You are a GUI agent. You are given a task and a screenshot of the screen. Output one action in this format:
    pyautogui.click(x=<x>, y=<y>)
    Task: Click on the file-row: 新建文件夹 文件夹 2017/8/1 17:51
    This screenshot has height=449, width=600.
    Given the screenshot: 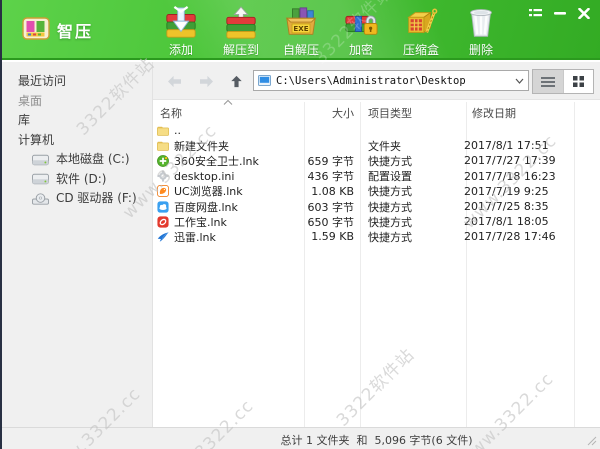 What is the action you would take?
    pyautogui.click(x=376, y=145)
    